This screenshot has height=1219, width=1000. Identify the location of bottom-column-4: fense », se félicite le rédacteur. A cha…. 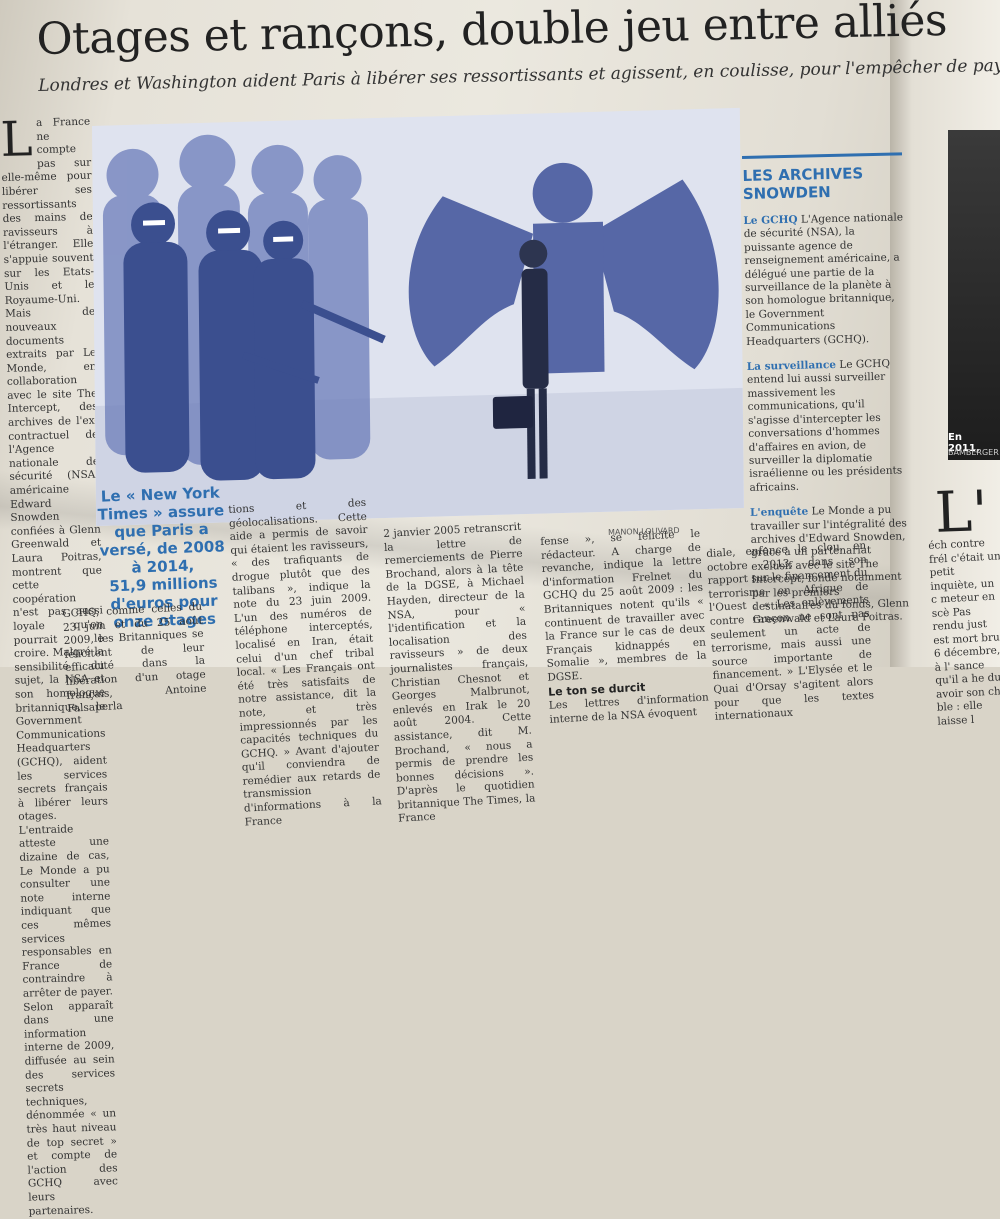
(624, 626).